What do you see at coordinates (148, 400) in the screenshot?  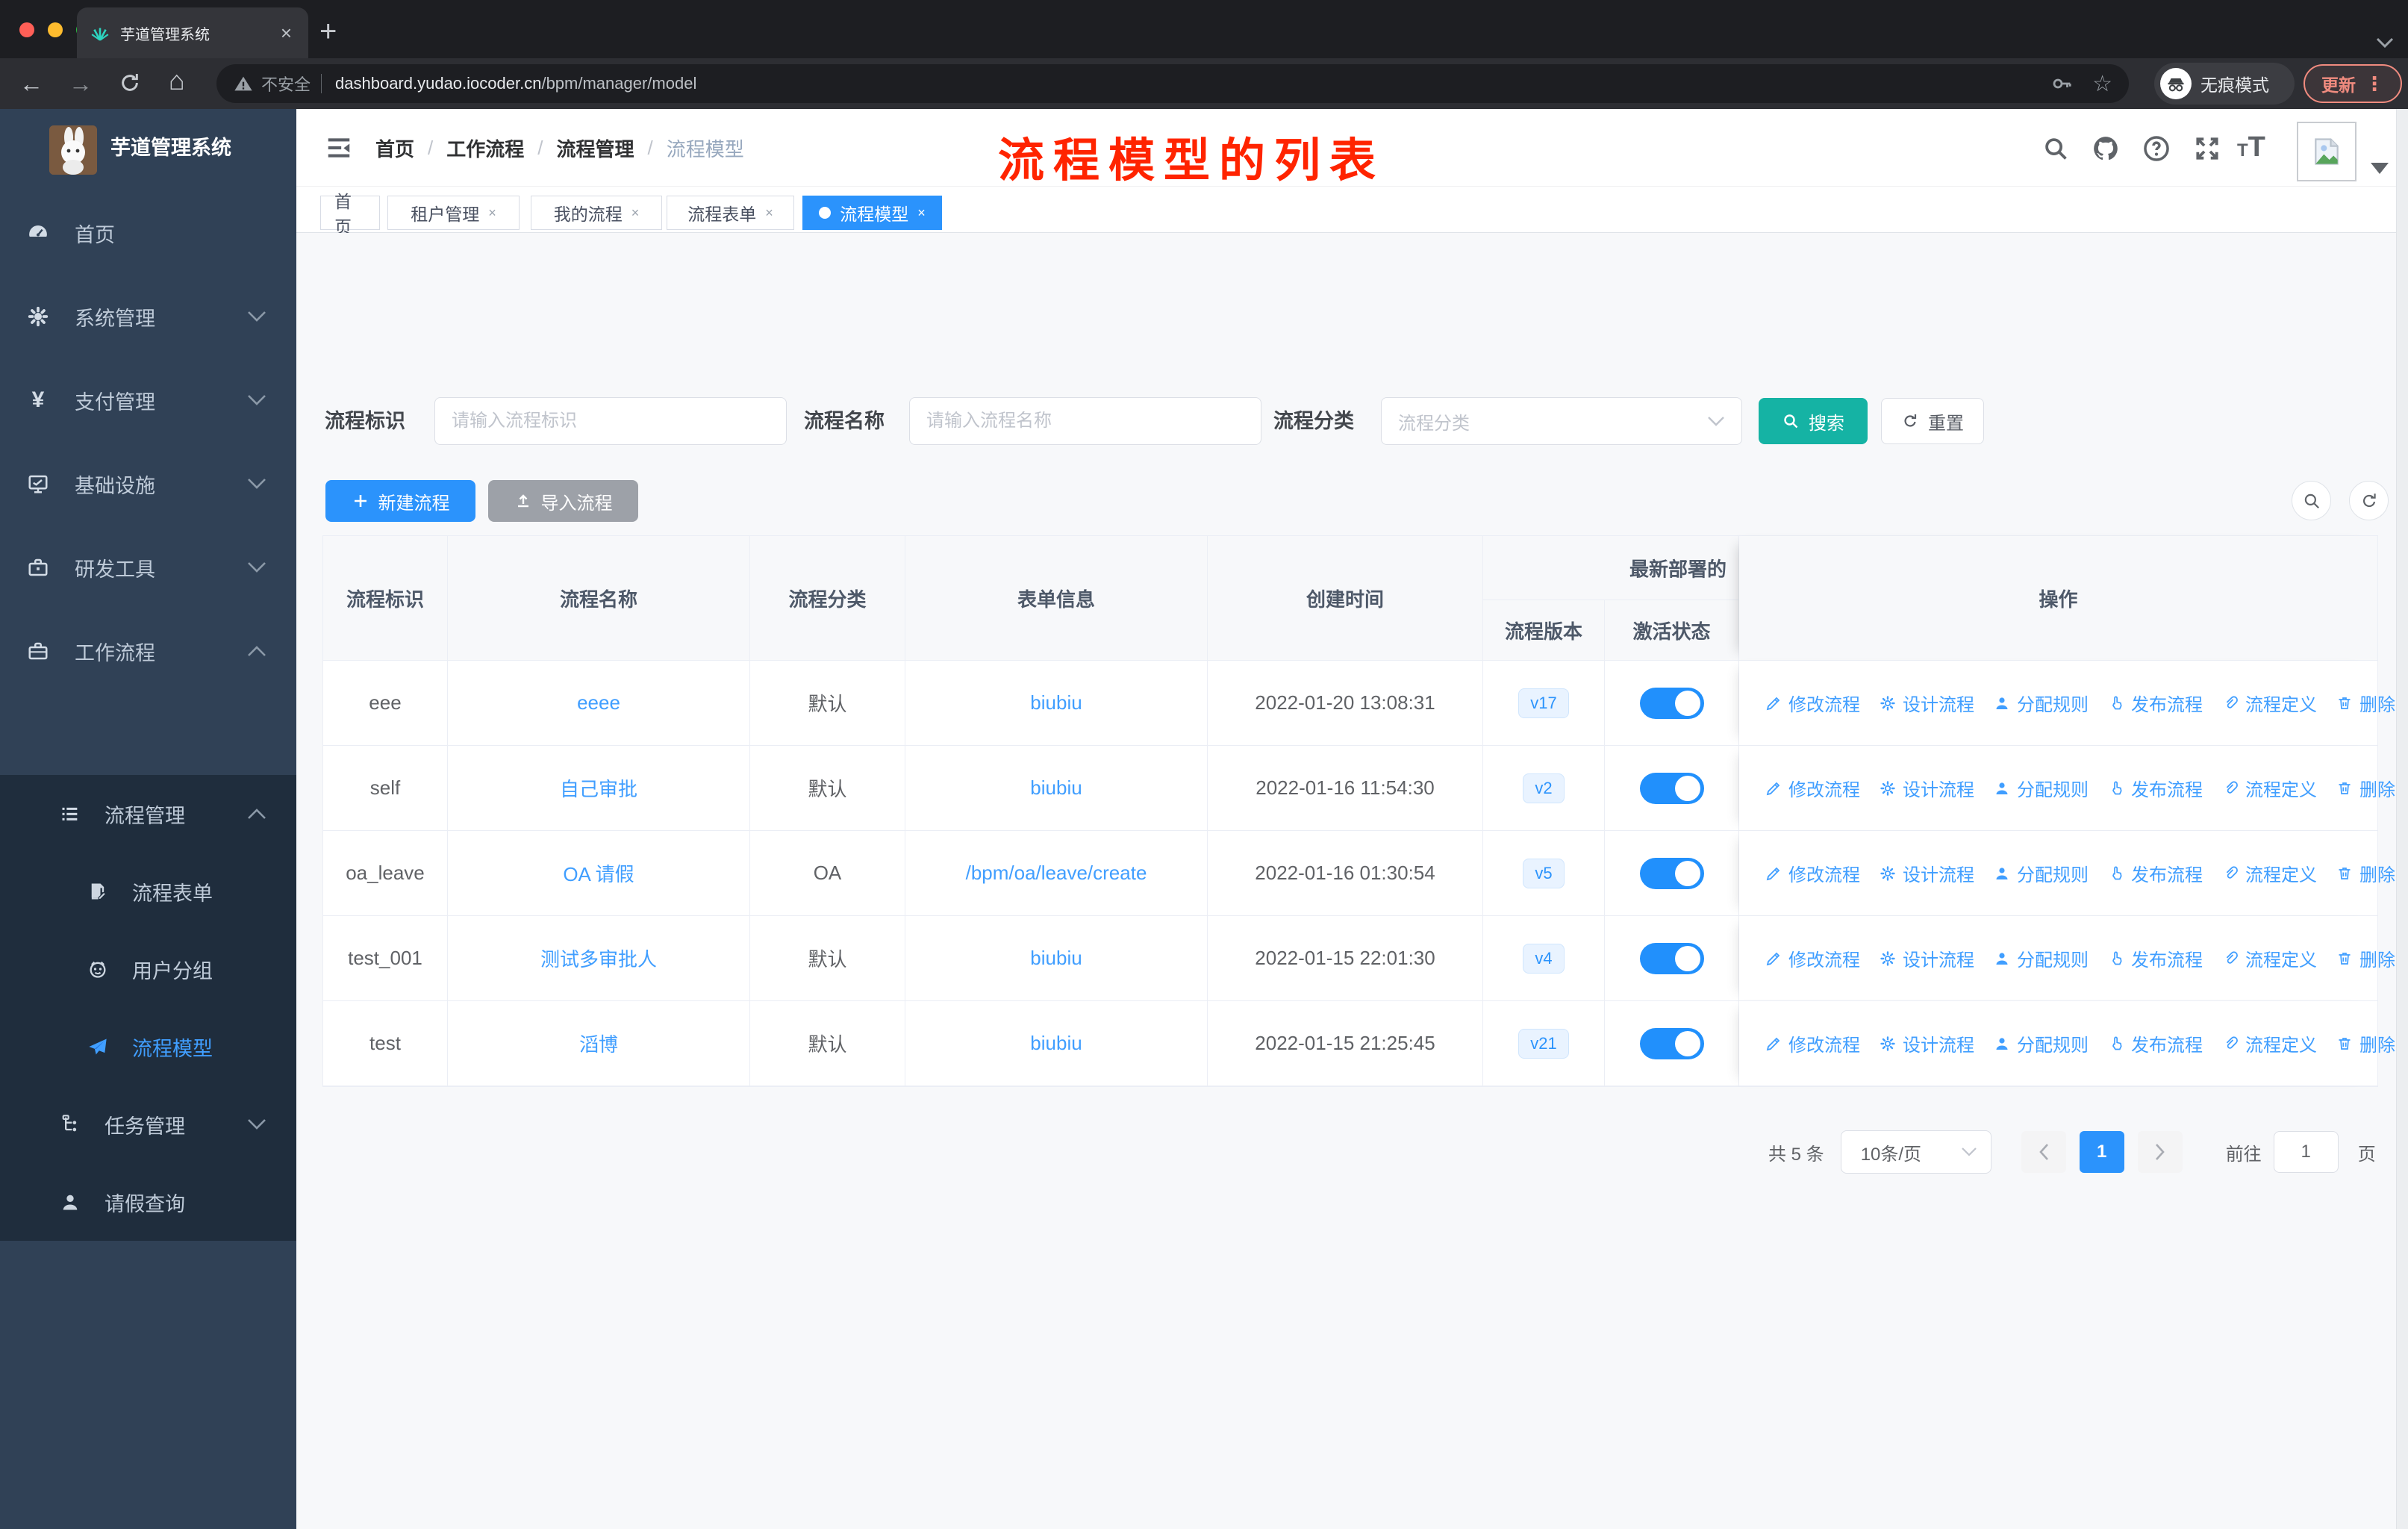 I see `sidebar-item-payment: ¥ 支付管理` at bounding box center [148, 400].